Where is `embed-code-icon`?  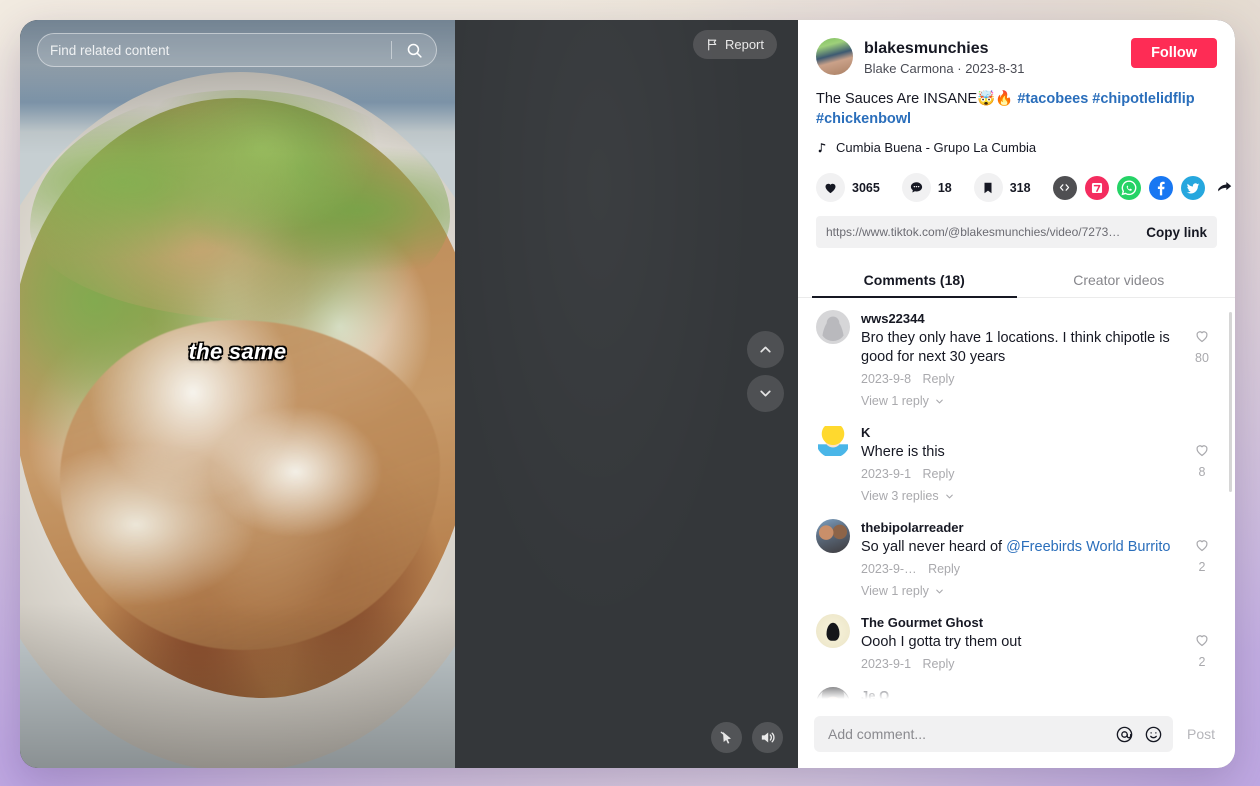 embed-code-icon is located at coordinates (1064, 187).